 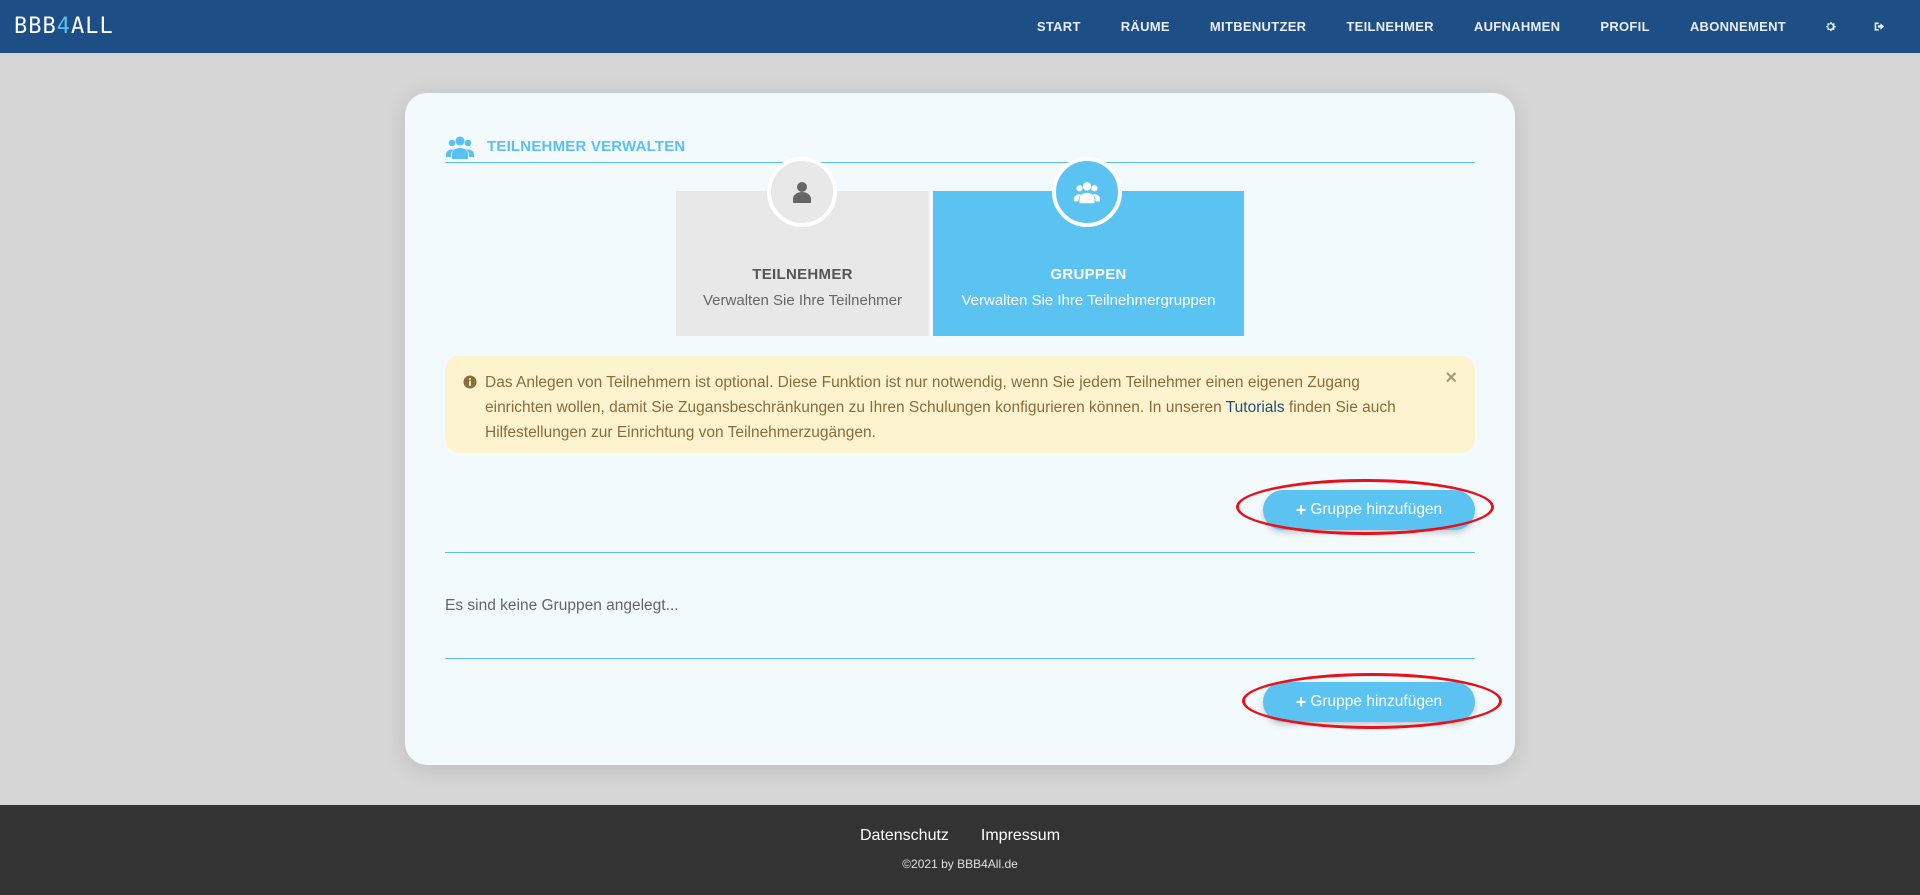 I want to click on tutorials-link: Tutorials, so click(x=1255, y=407).